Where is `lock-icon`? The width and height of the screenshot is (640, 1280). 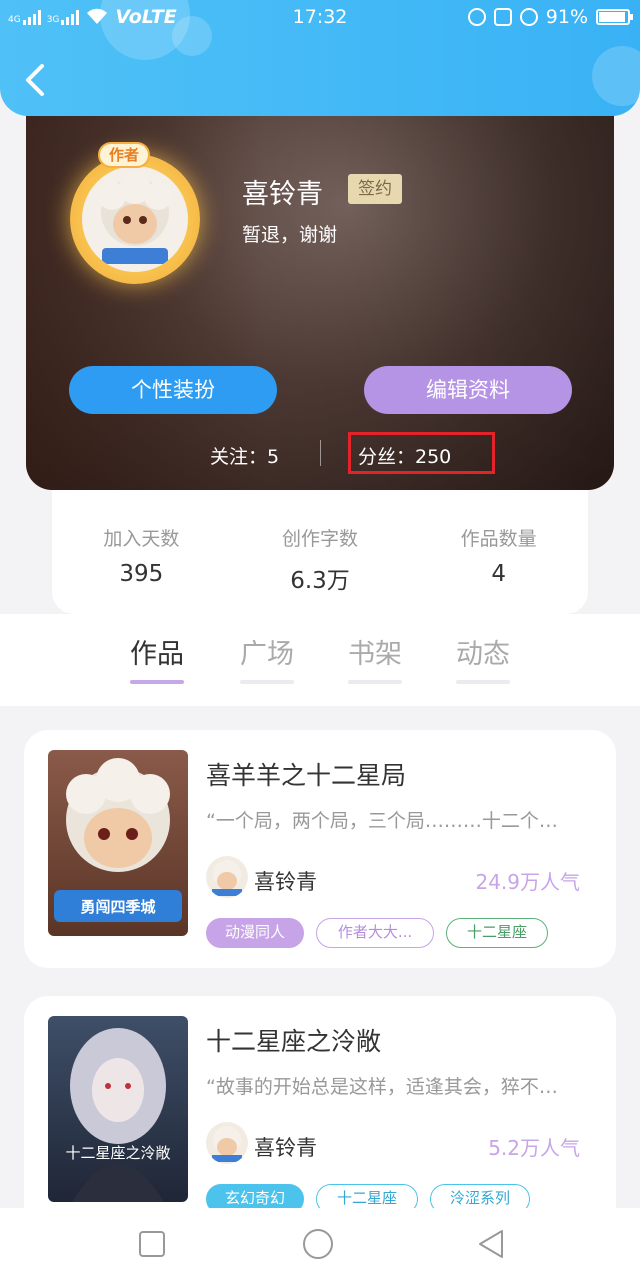
lock-icon is located at coordinates (502, 17).